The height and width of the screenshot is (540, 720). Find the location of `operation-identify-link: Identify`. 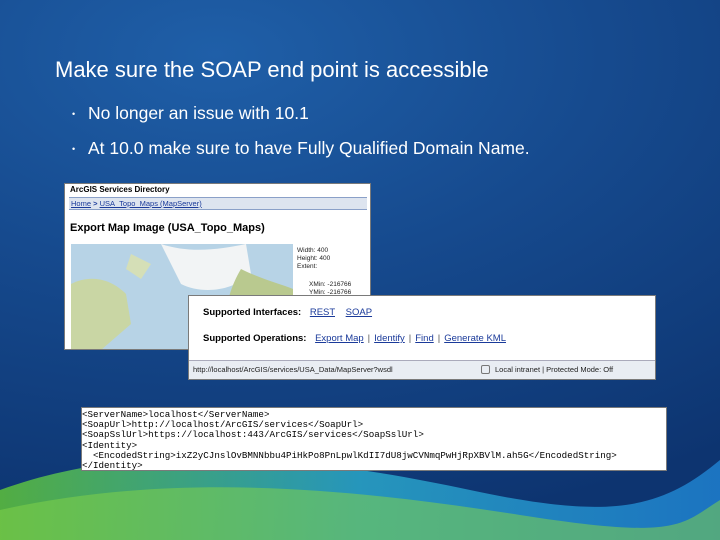

operation-identify-link: Identify is located at coordinates (389, 338).